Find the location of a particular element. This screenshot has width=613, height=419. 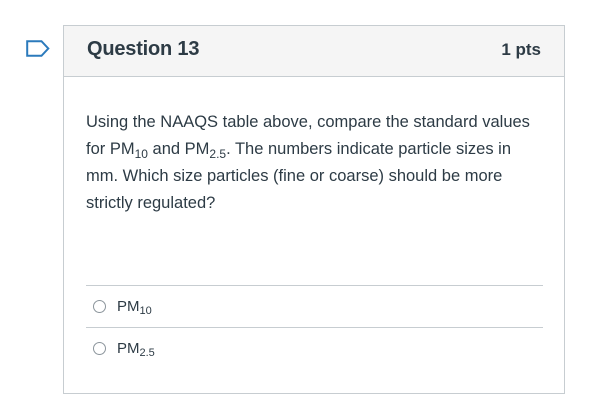

question-header: Question 13 1 pts is located at coordinates (314, 51).